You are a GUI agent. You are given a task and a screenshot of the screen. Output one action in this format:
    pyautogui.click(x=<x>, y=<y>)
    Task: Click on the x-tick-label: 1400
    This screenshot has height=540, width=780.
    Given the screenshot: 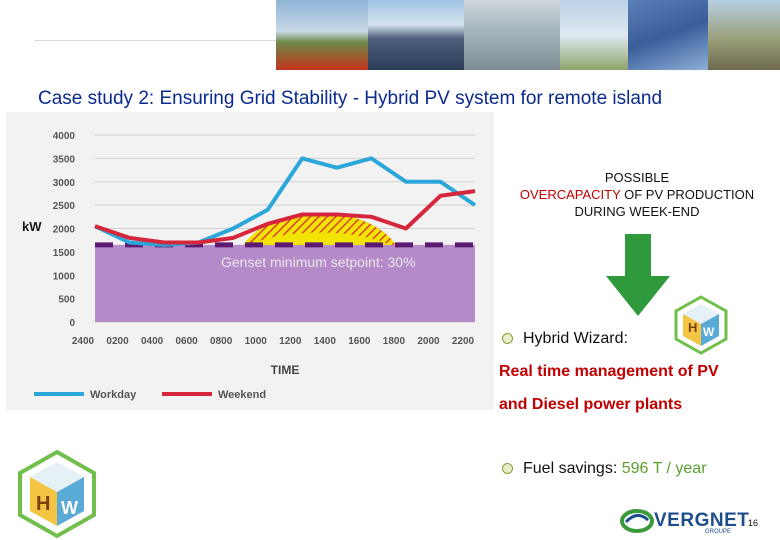 What is the action you would take?
    pyautogui.click(x=325, y=341)
    